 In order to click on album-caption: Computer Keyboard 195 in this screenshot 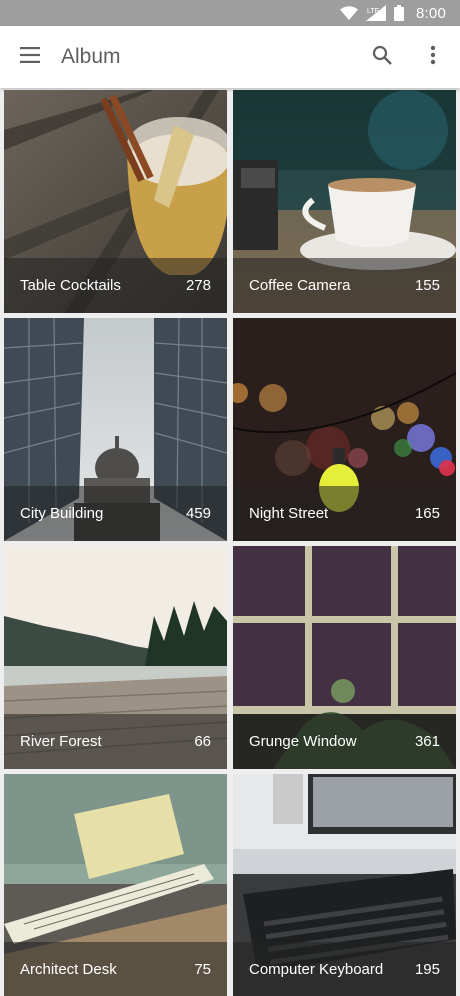, I will do `click(344, 969)`.